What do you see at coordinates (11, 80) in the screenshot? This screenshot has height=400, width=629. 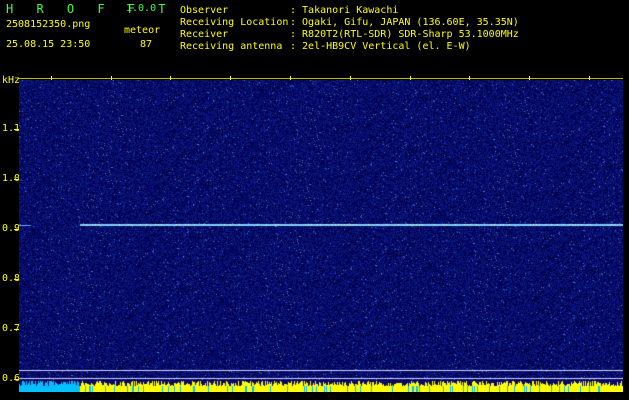 I see `y-axis-unit: kHz` at bounding box center [11, 80].